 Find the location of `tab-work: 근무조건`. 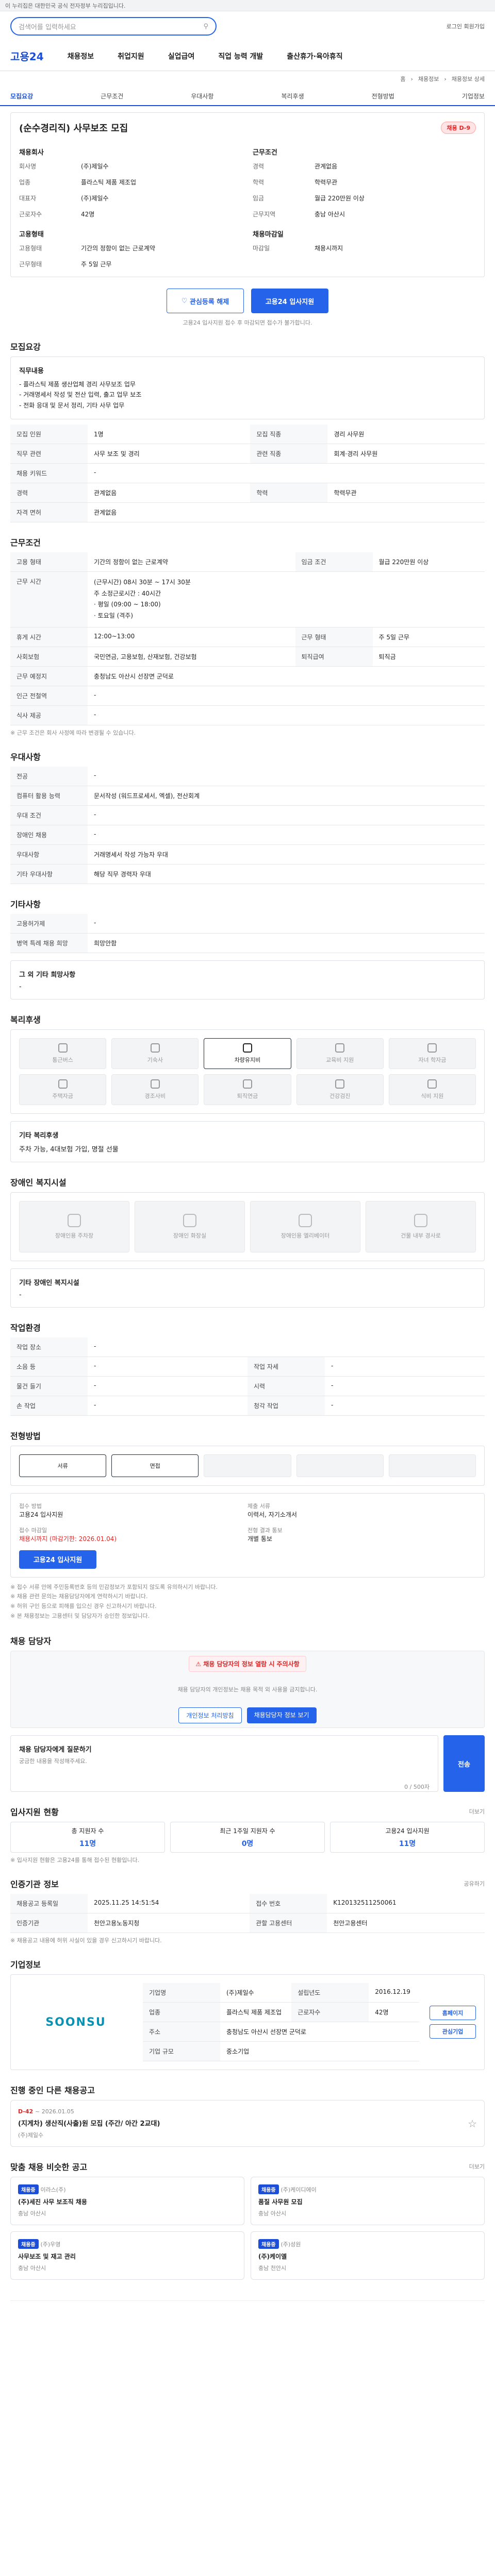

tab-work: 근무조건 is located at coordinates (112, 96).